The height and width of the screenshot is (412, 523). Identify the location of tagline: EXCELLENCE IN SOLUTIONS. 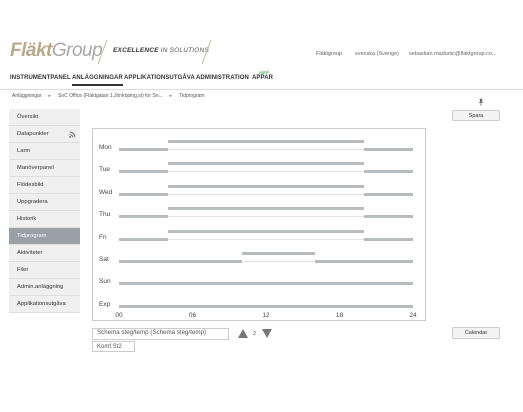
(161, 50).